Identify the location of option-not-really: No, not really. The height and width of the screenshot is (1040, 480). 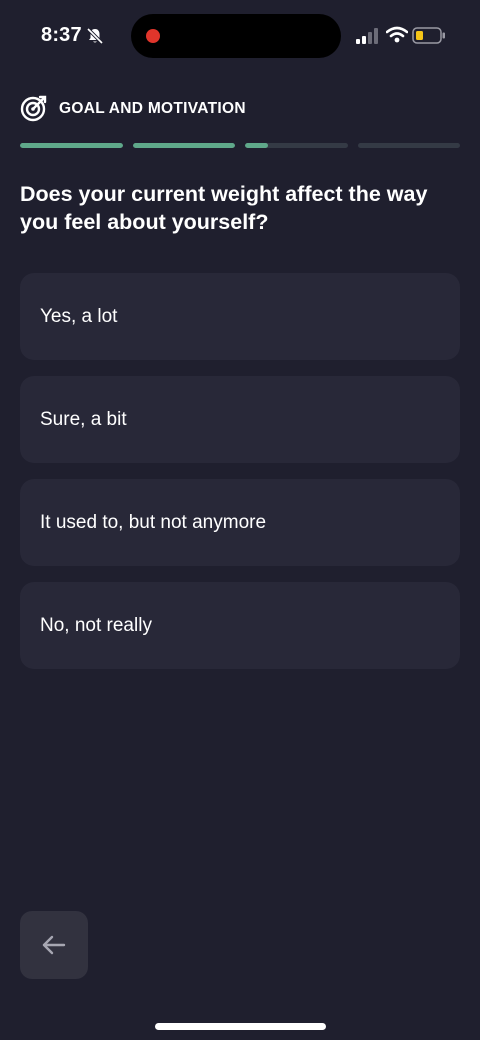
(240, 625).